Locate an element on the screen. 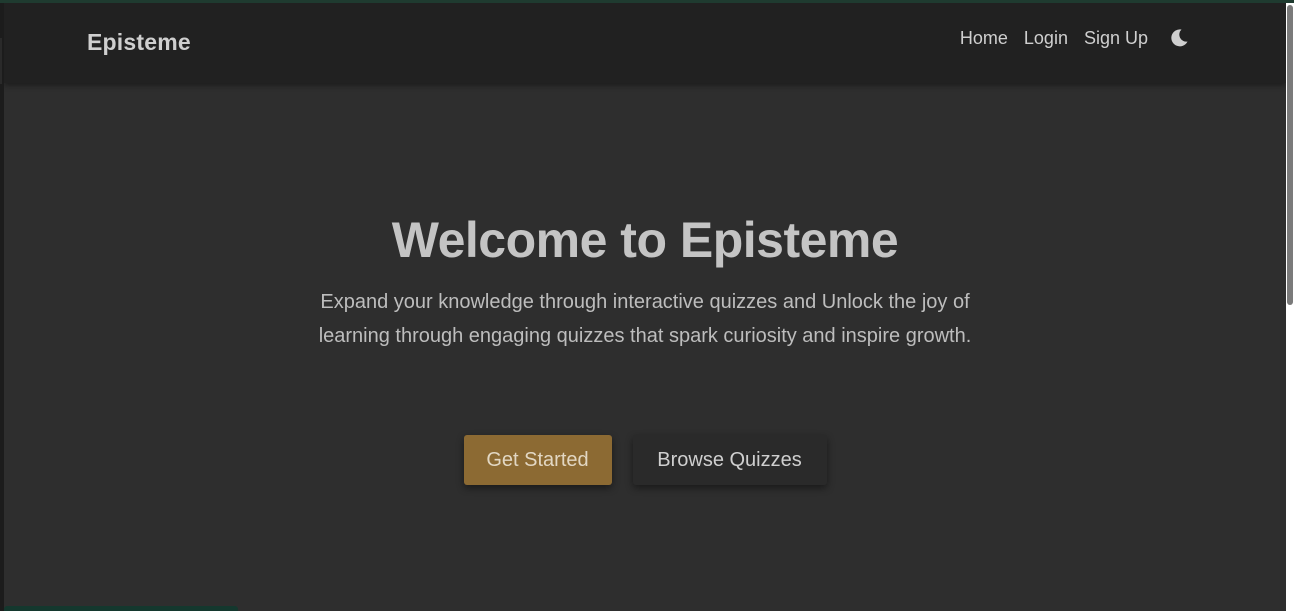 The width and height of the screenshot is (1294, 611). navbar: Episteme Home Login Sign Up is located at coordinates (645, 43).